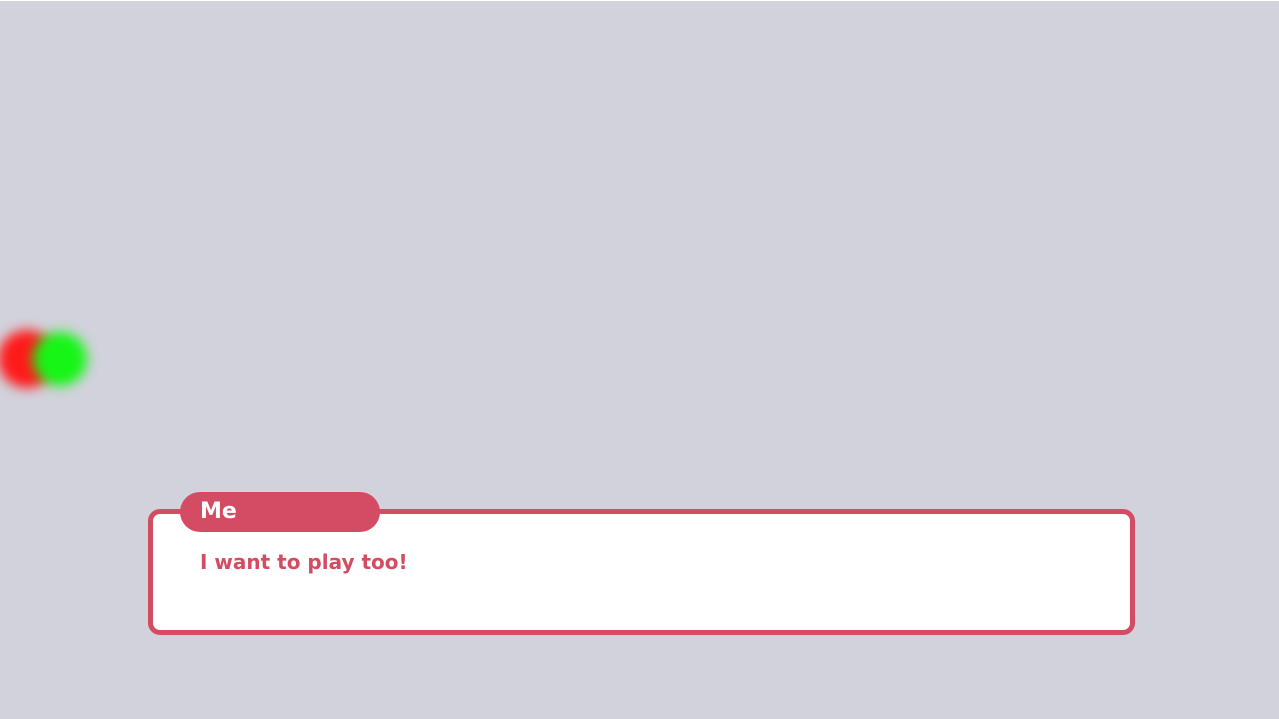 Image resolution: width=1279 pixels, height=719 pixels. What do you see at coordinates (280, 512) in the screenshot?
I see `speaker-name-tag: Me` at bounding box center [280, 512].